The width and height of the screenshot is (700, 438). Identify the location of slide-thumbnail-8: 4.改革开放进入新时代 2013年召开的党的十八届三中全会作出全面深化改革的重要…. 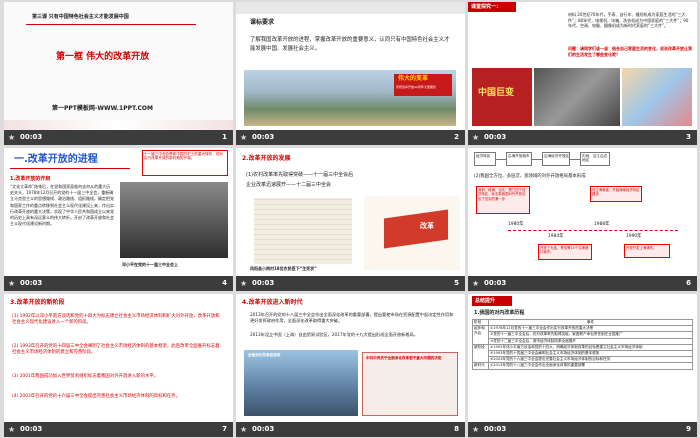
(350, 365).